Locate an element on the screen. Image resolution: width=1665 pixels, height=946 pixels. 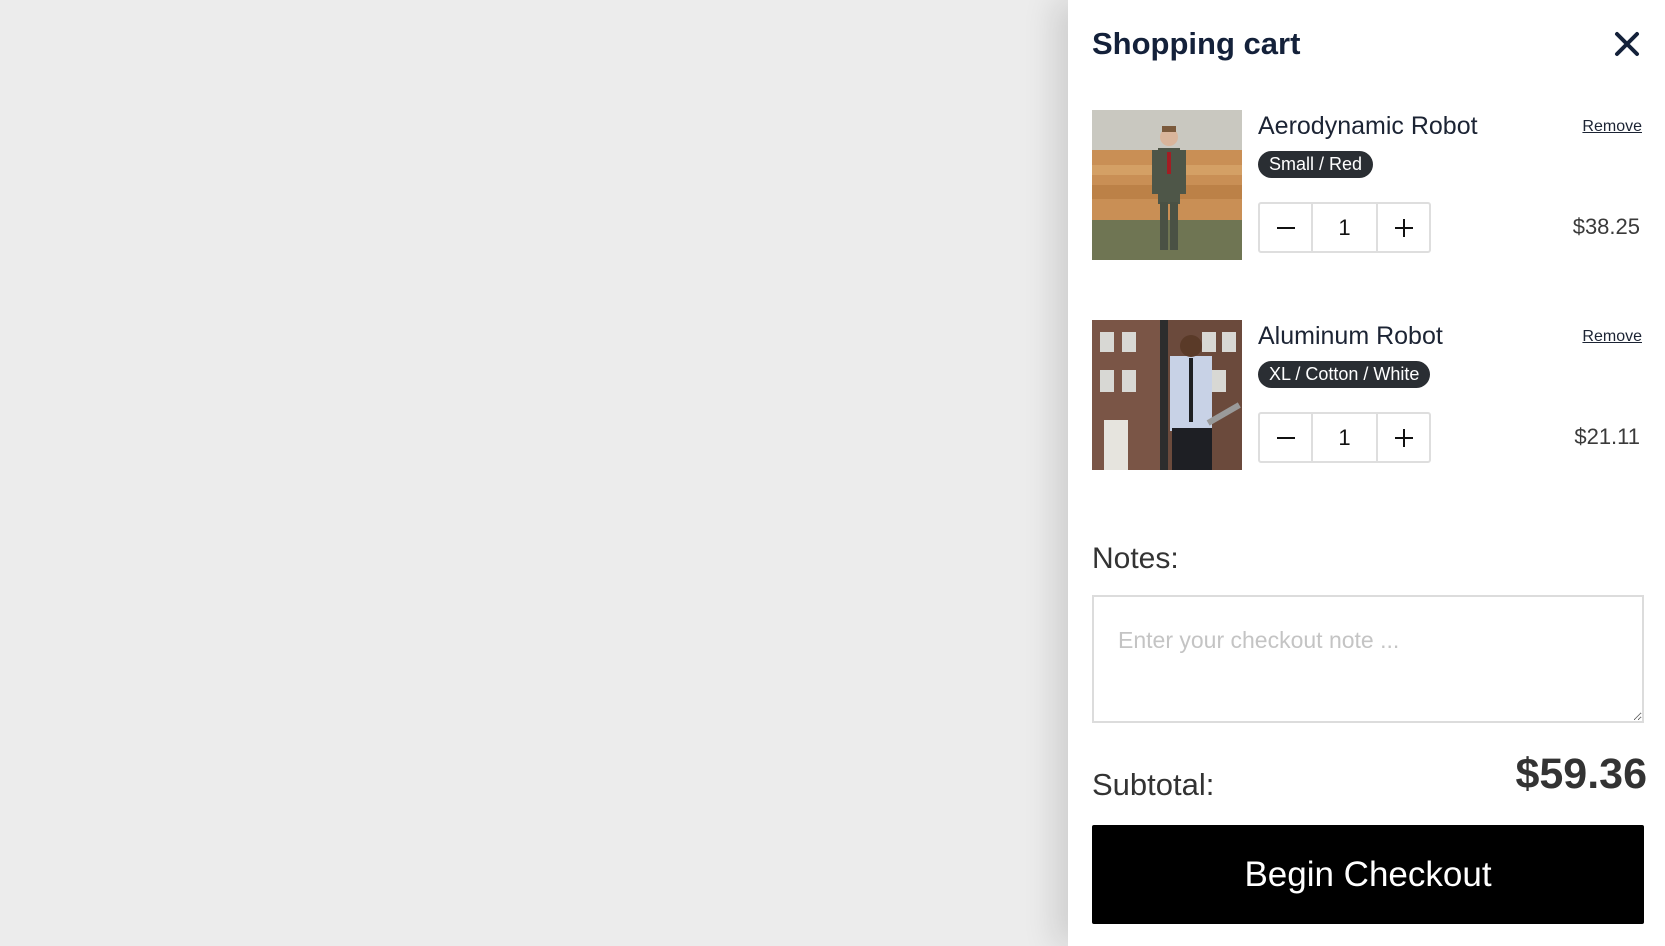
cart-header: Shopping cart is located at coordinates (1367, 44).